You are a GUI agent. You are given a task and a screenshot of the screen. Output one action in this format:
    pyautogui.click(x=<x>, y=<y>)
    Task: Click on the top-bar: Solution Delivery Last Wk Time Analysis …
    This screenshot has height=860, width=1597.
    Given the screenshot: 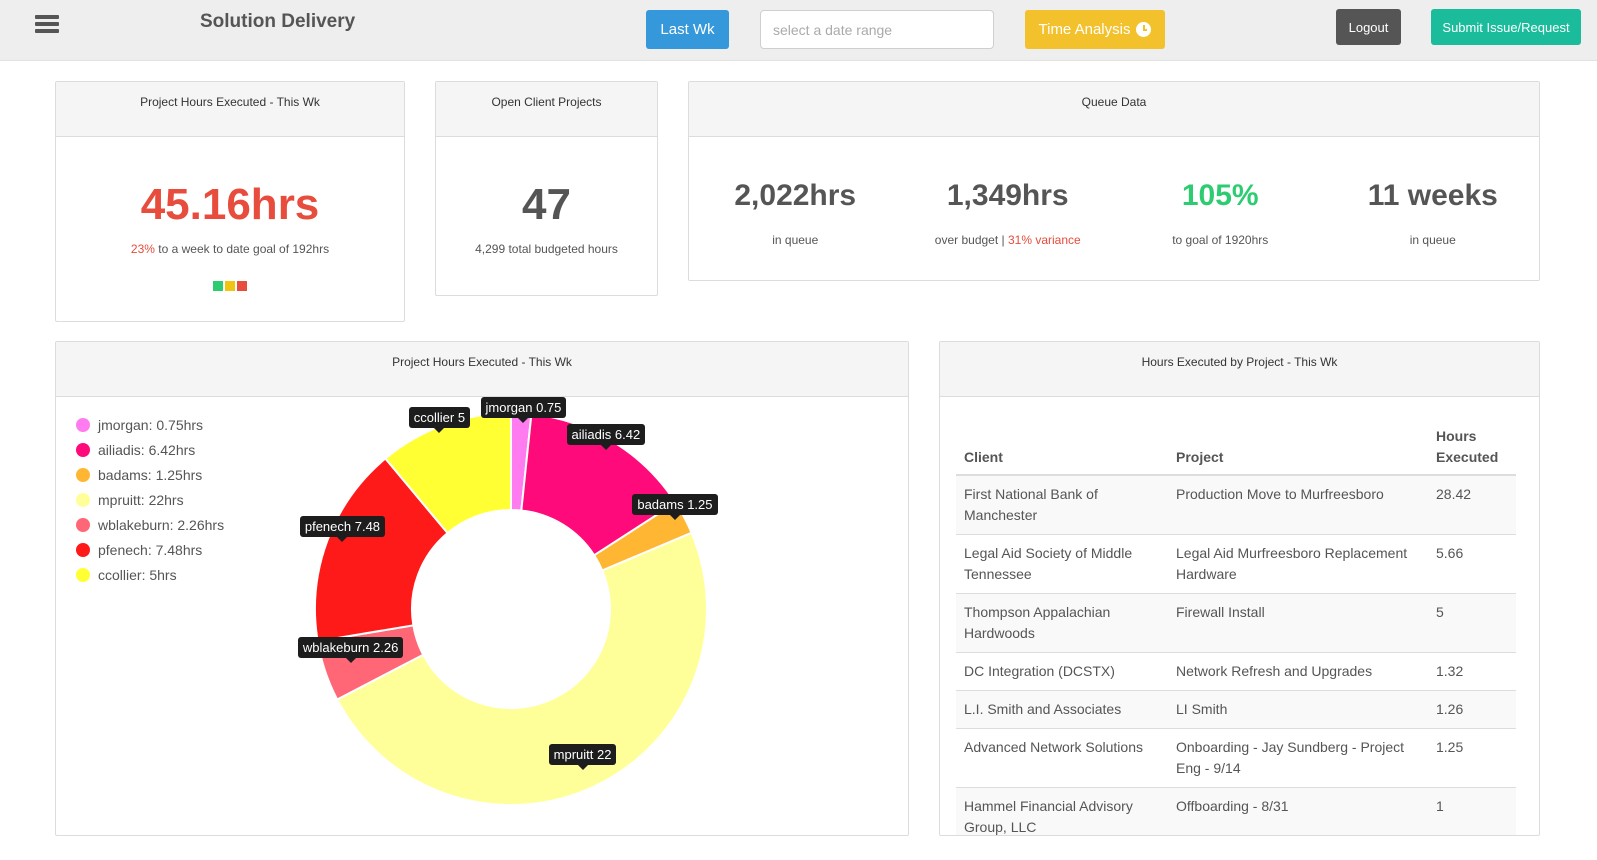 What is the action you would take?
    pyautogui.click(x=798, y=30)
    